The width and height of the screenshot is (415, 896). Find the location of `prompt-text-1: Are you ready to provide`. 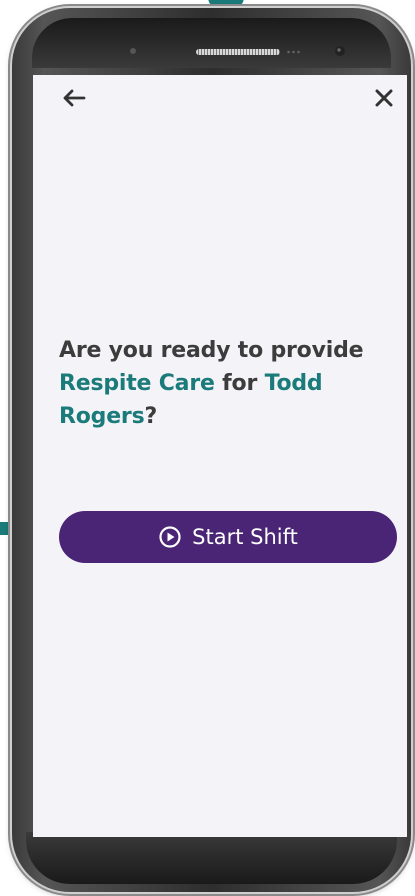

prompt-text-1: Are you ready to provide is located at coordinates (211, 350).